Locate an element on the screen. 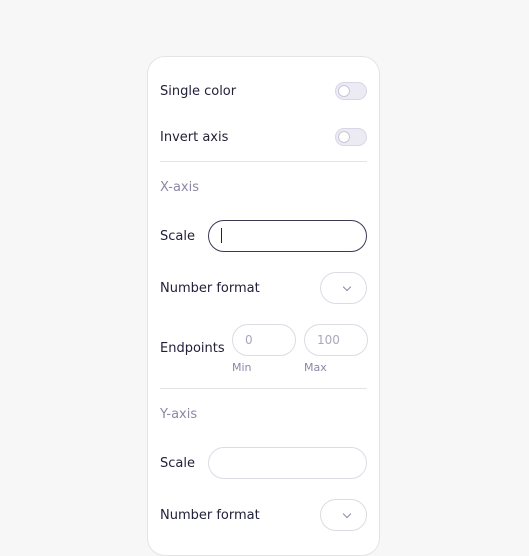 This screenshot has width=529, height=556. x-number-format-label: Number format is located at coordinates (210, 288).